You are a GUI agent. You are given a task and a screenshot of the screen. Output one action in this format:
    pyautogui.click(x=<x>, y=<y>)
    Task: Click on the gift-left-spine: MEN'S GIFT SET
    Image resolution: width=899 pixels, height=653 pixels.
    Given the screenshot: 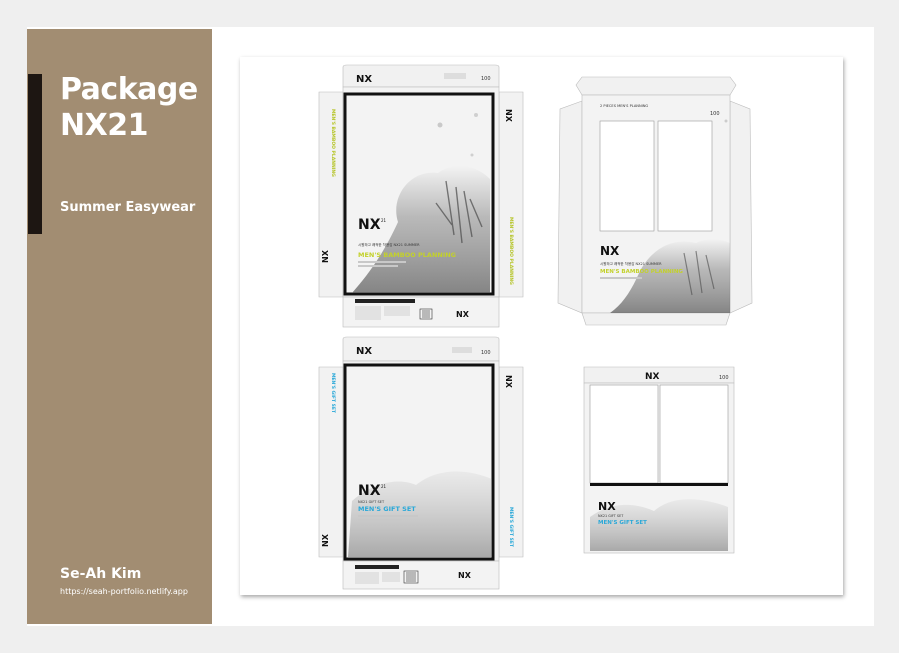 What is the action you would take?
    pyautogui.click(x=333, y=393)
    